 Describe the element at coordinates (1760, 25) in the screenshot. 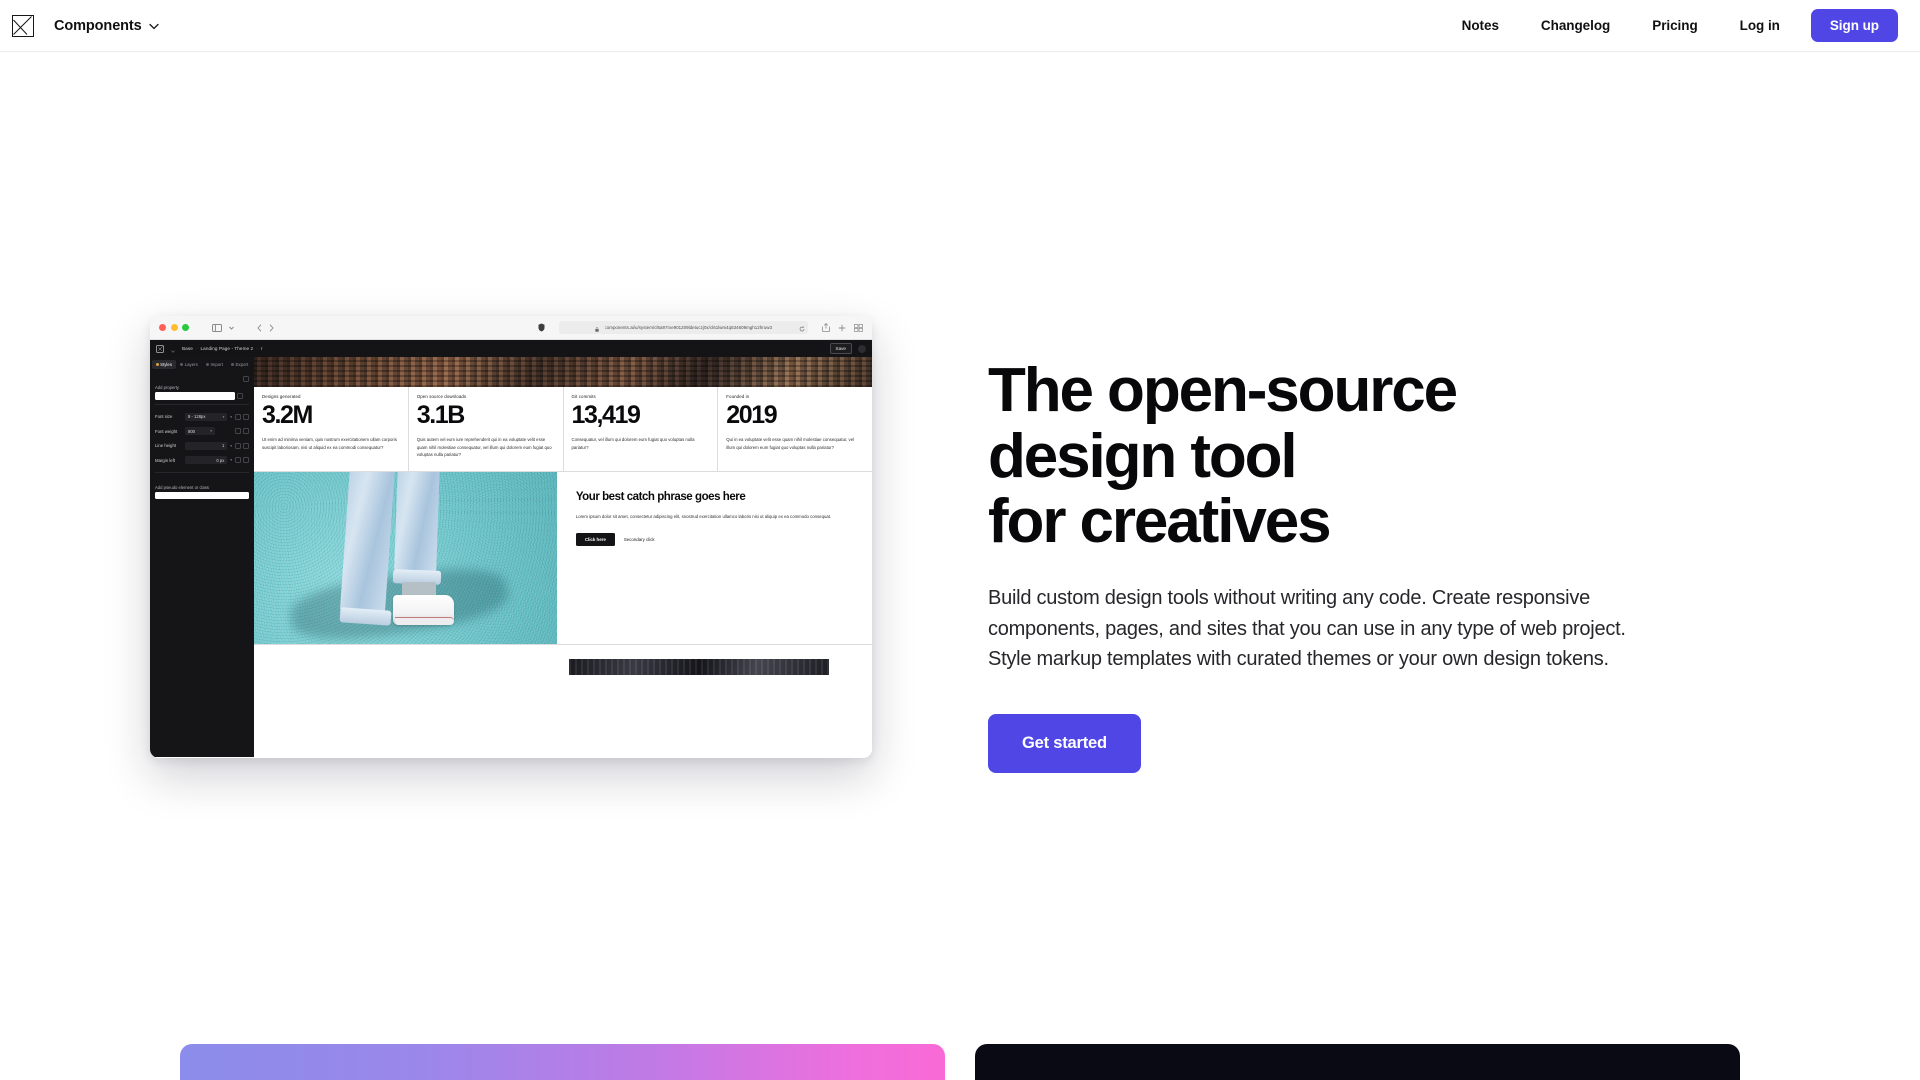

I see `nav-link-login: Log in` at that location.